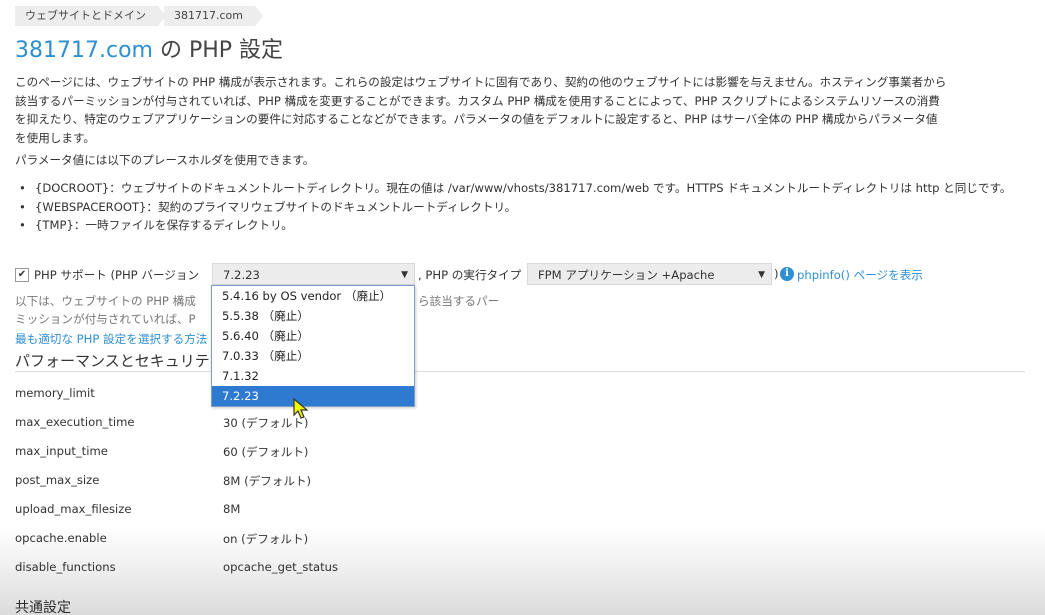 This screenshot has height=615, width=1045. Describe the element at coordinates (61, 538) in the screenshot. I see `setting-key: opcache.enable` at that location.